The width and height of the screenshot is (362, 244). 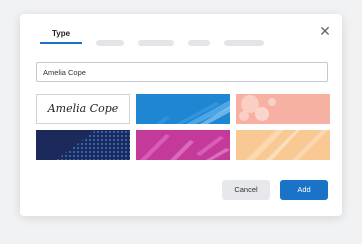 I want to click on background-swatch-pink-splash, so click(x=283, y=109).